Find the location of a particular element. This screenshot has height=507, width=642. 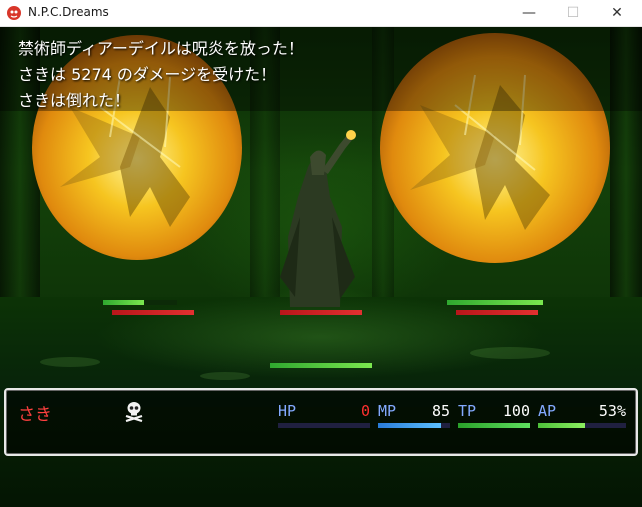

mage-gauge-fill is located at coordinates (321, 365).